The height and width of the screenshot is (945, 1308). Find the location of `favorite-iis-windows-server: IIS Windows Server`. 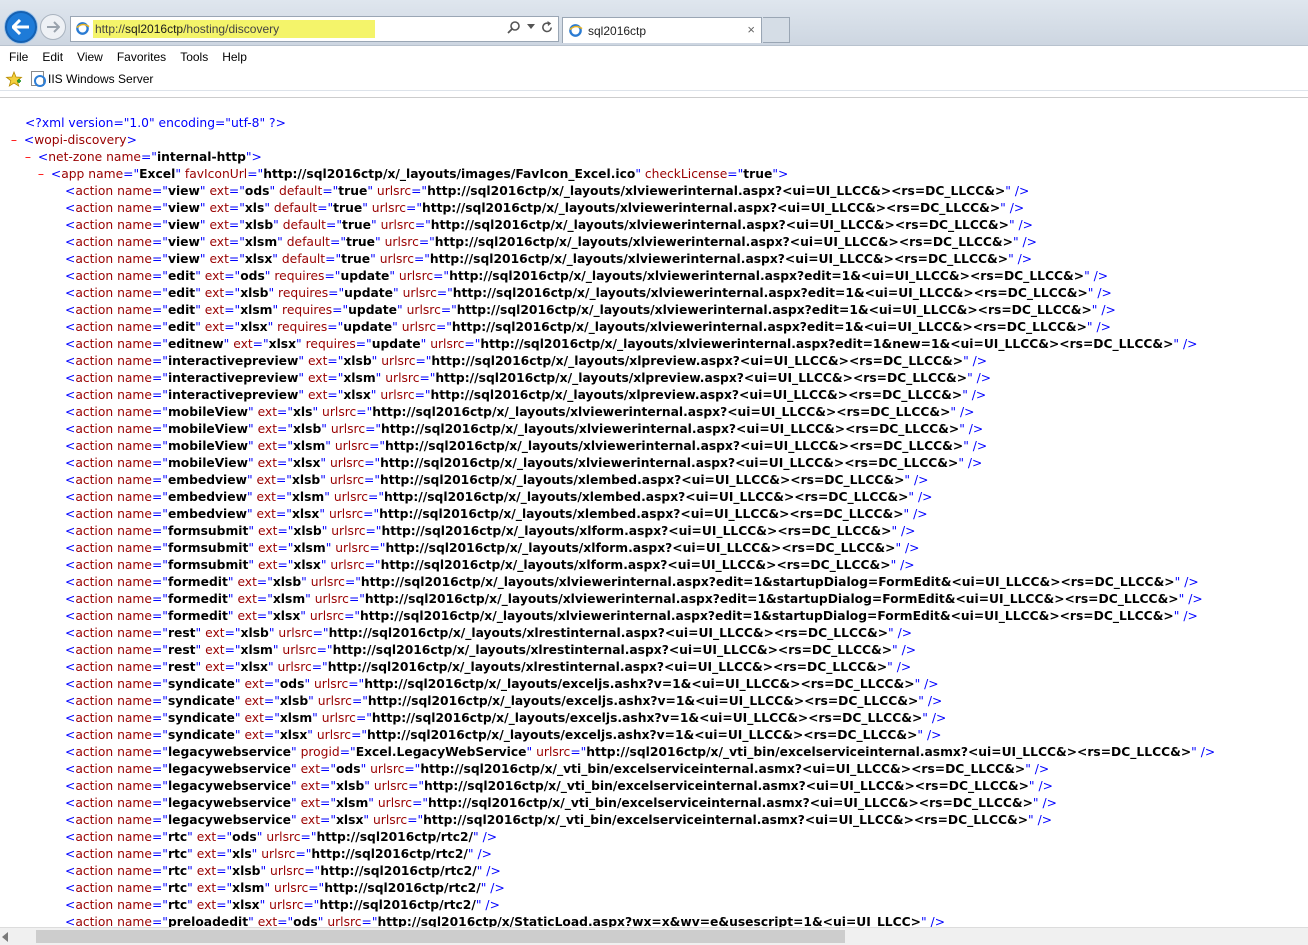

favorite-iis-windows-server: IIS Windows Server is located at coordinates (92, 79).